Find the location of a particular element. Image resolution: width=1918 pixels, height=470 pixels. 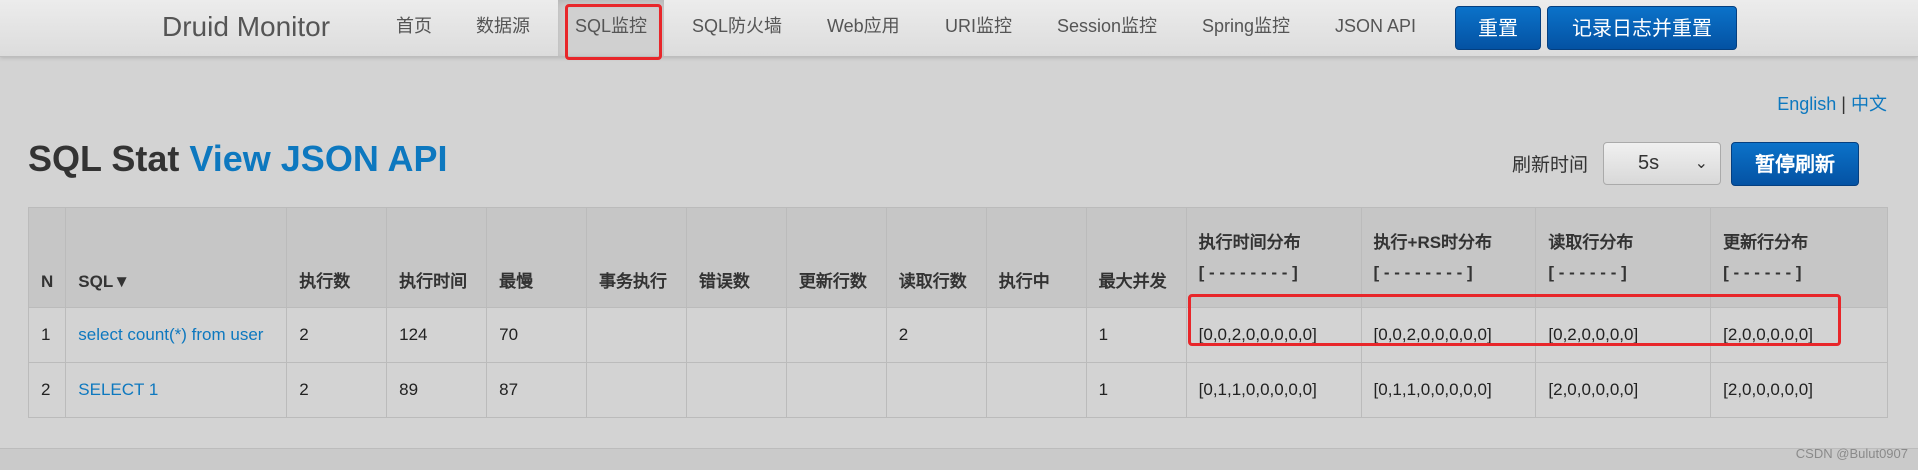

col-header: 错误数 is located at coordinates (736, 257).